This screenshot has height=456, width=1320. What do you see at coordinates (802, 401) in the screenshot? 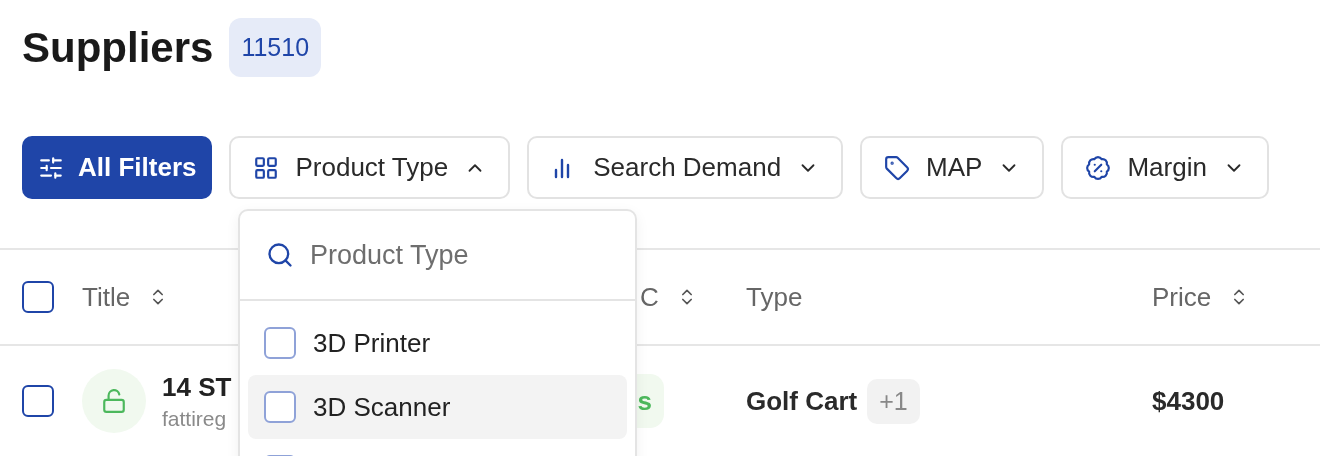
I see `type-text: Golf Cart` at bounding box center [802, 401].